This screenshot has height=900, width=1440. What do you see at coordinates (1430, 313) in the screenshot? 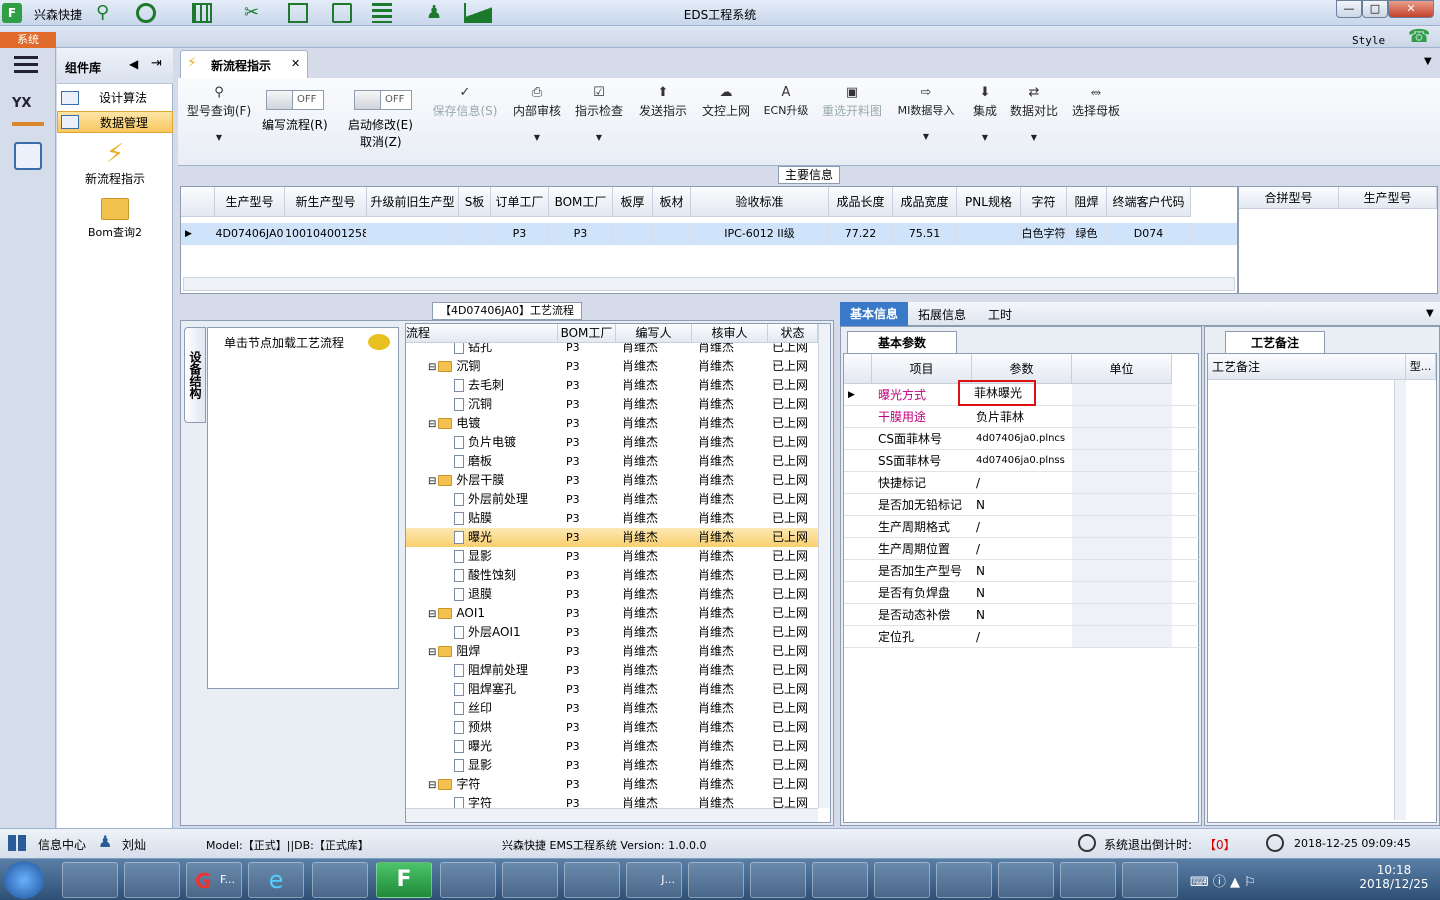
I see `info-dropdown-icon: ▼` at bounding box center [1430, 313].